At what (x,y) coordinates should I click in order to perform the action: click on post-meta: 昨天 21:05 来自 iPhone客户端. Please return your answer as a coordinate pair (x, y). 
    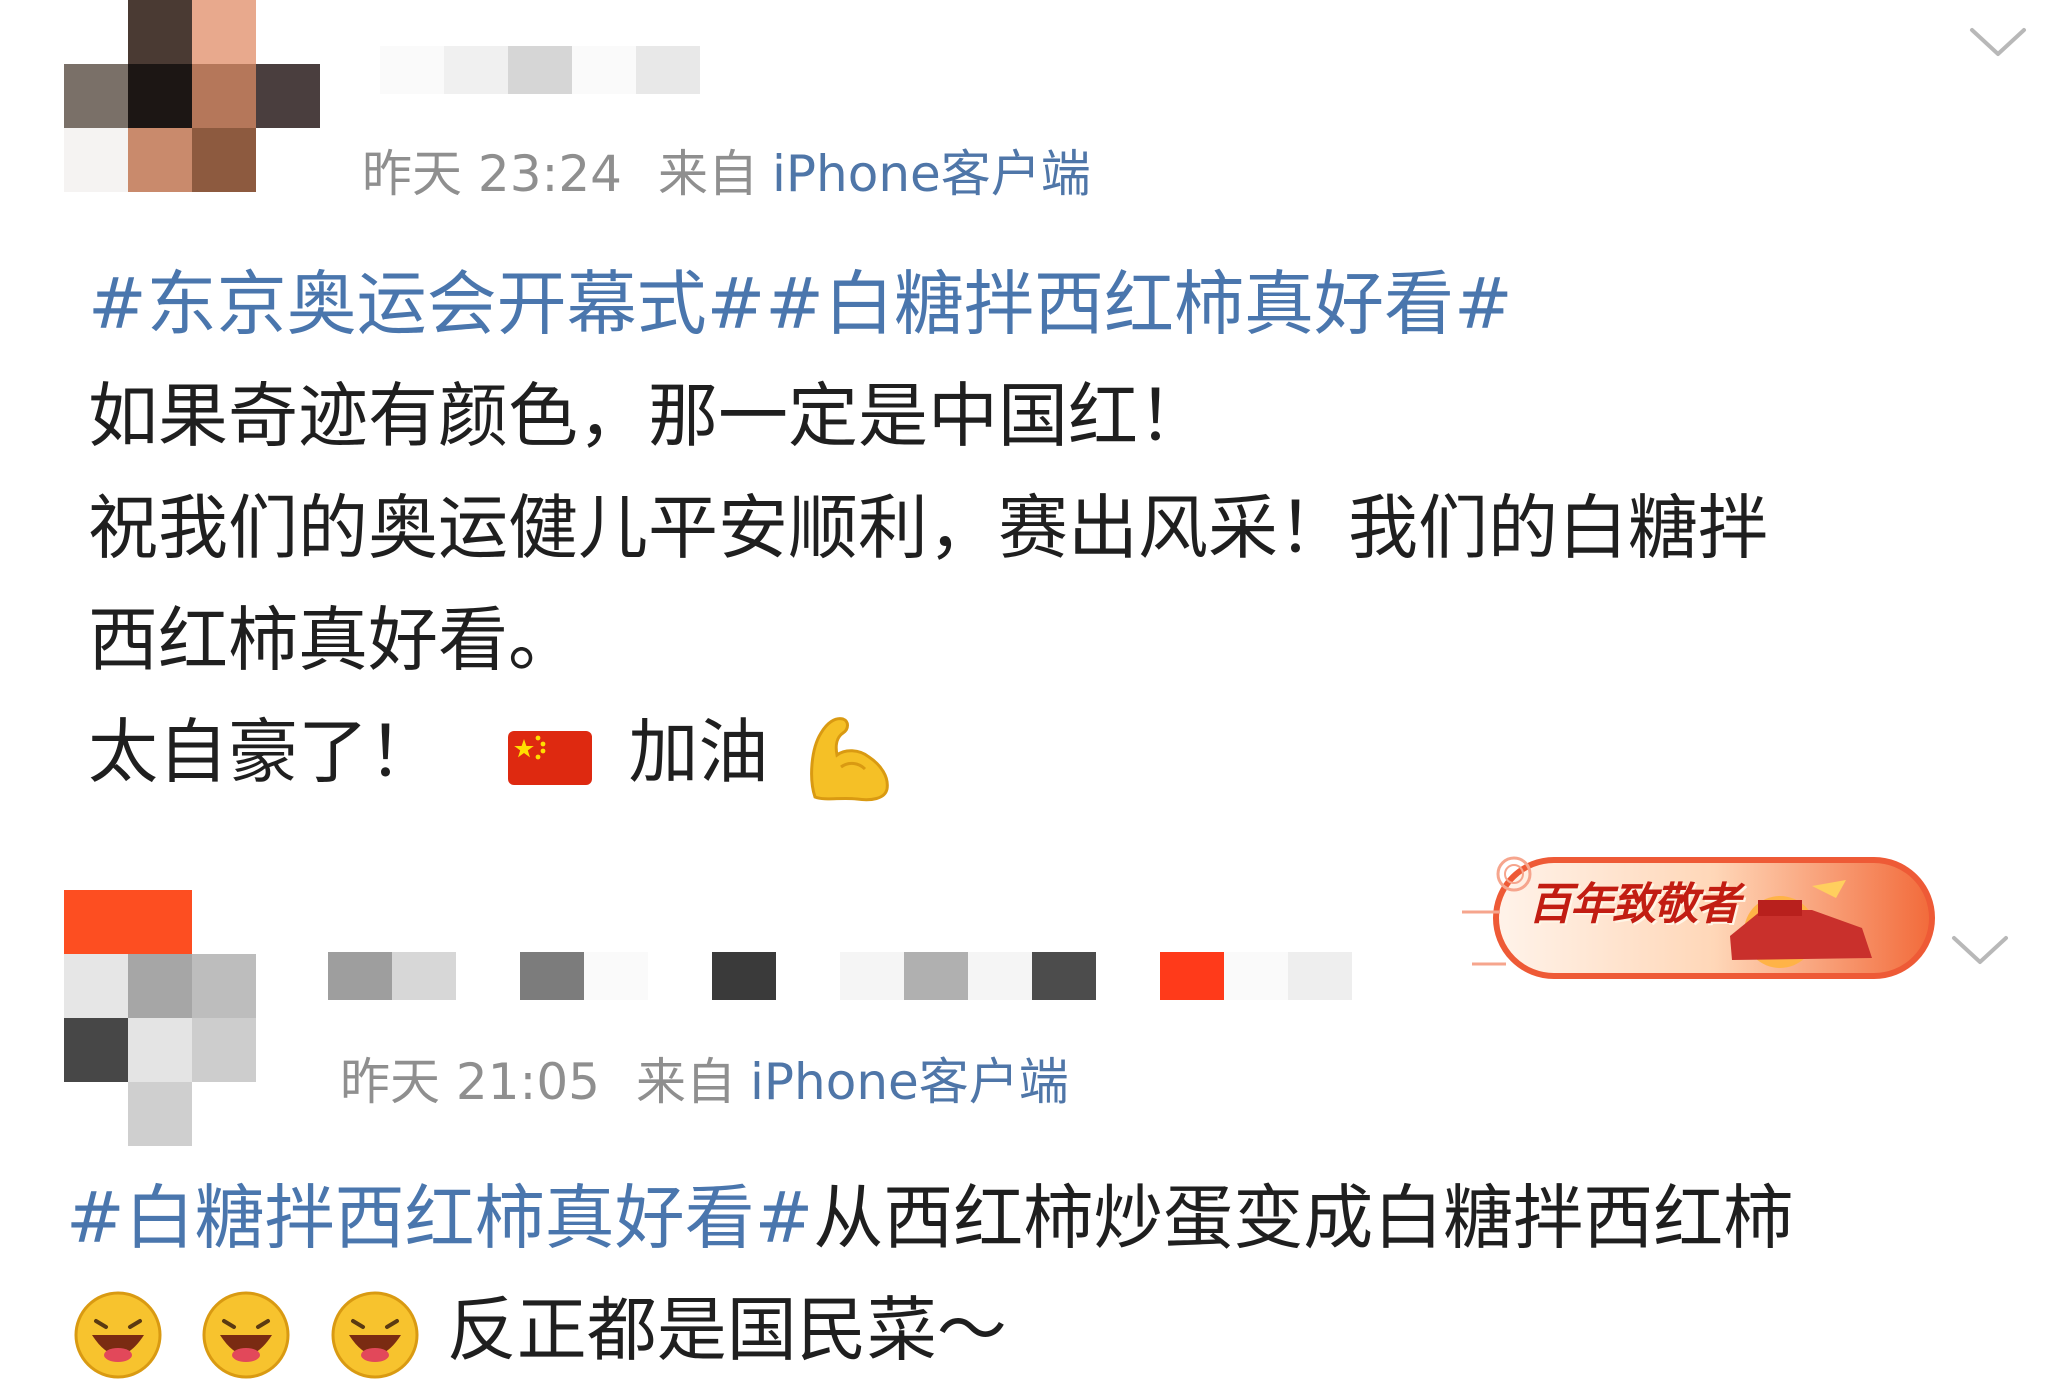
    Looking at the image, I should click on (704, 1078).